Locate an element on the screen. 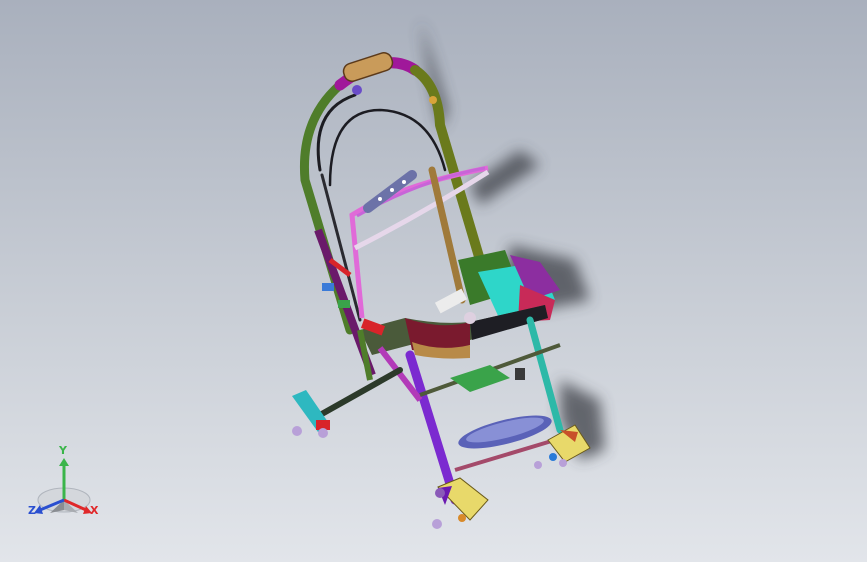 The image size is (867, 562). front-leg-right is located at coordinates (545, 375).